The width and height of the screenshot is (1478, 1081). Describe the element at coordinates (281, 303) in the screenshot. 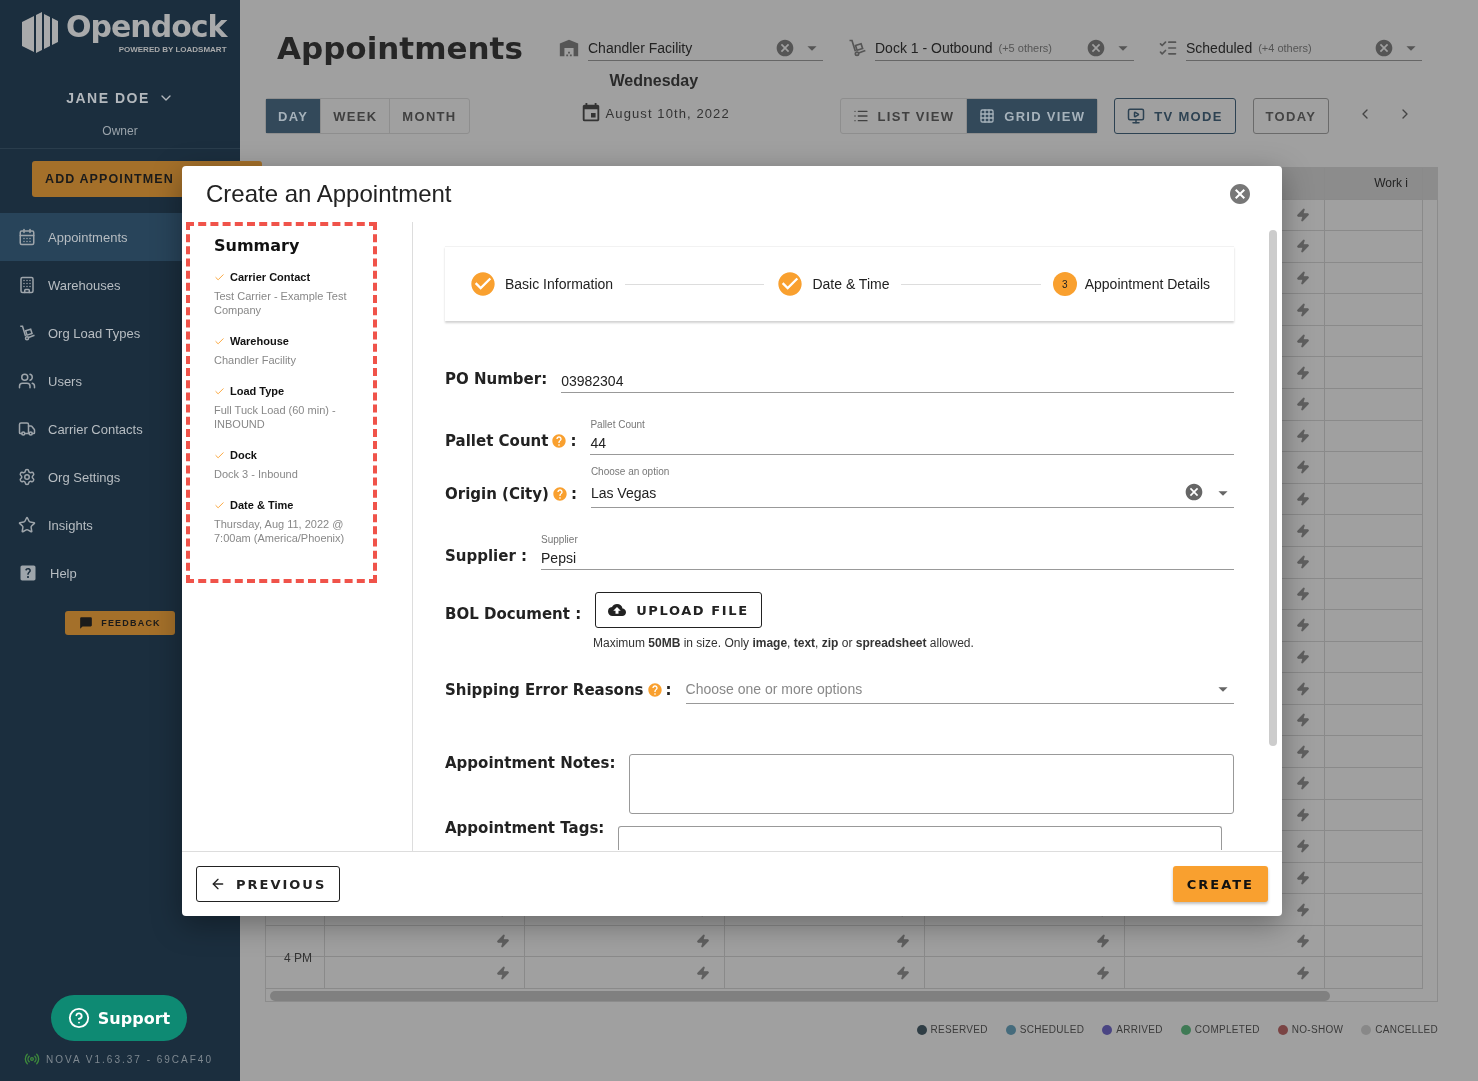

I see `summary-value: Test Carrier - Example Test Company` at that location.